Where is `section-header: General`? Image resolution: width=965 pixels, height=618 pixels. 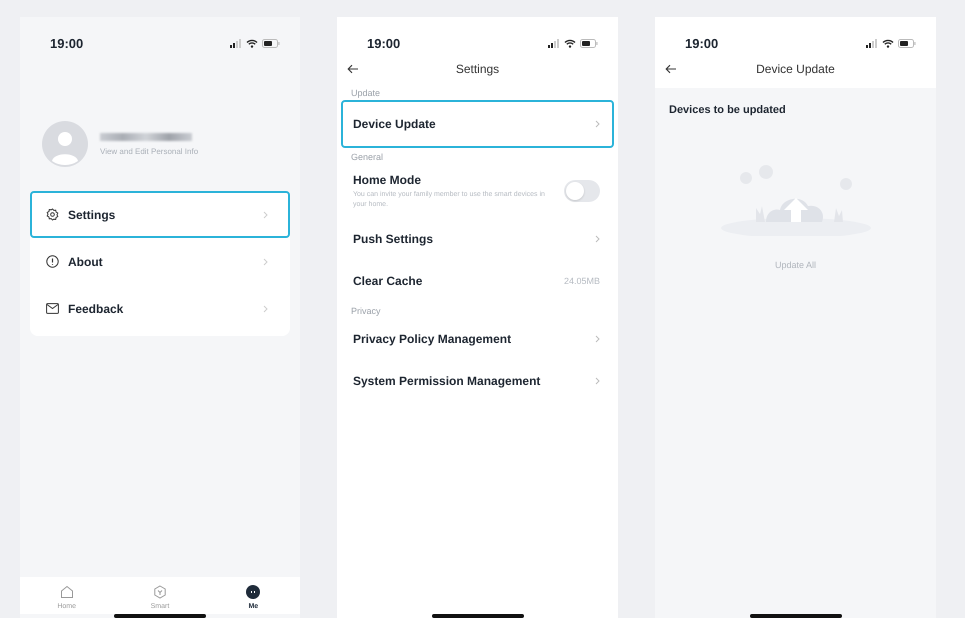
section-header: General is located at coordinates (367, 157).